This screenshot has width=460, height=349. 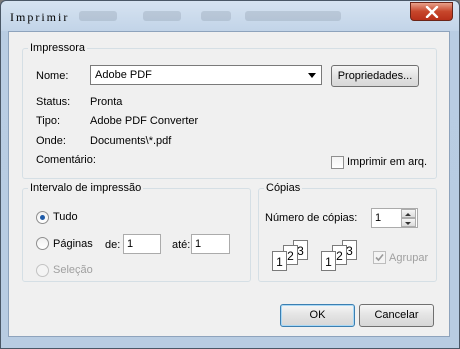 I want to click on from-page-input: 1, so click(x=142, y=244).